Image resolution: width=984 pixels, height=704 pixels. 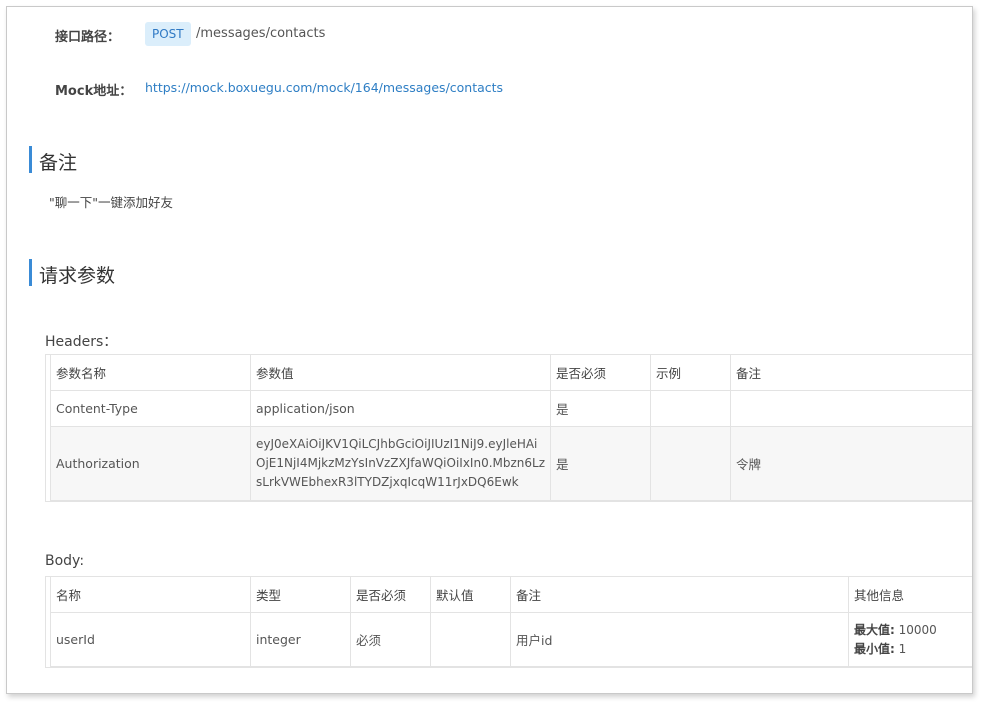 What do you see at coordinates (917, 629) in the screenshot?
I see `max-value: 10000` at bounding box center [917, 629].